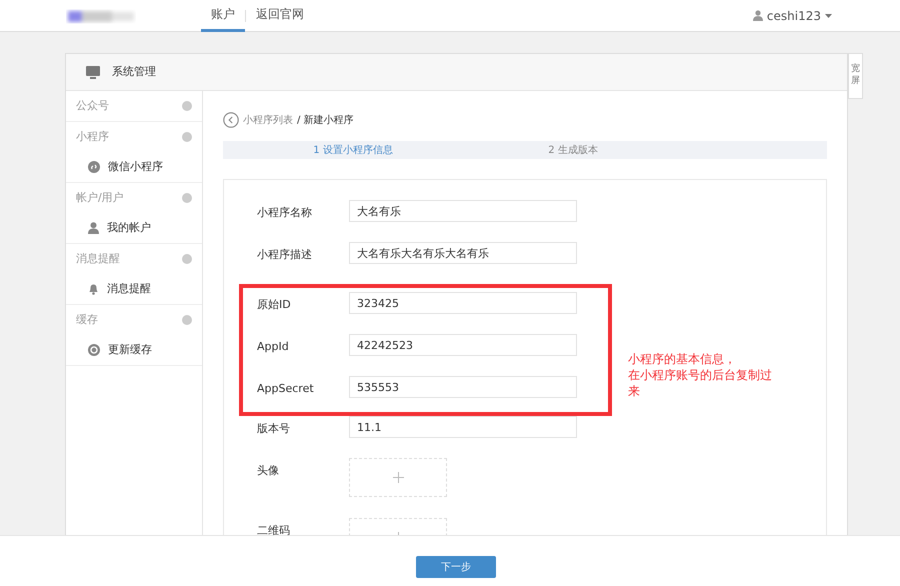 The image size is (900, 586). What do you see at coordinates (463, 427) in the screenshot?
I see `input-field: 11.1` at bounding box center [463, 427].